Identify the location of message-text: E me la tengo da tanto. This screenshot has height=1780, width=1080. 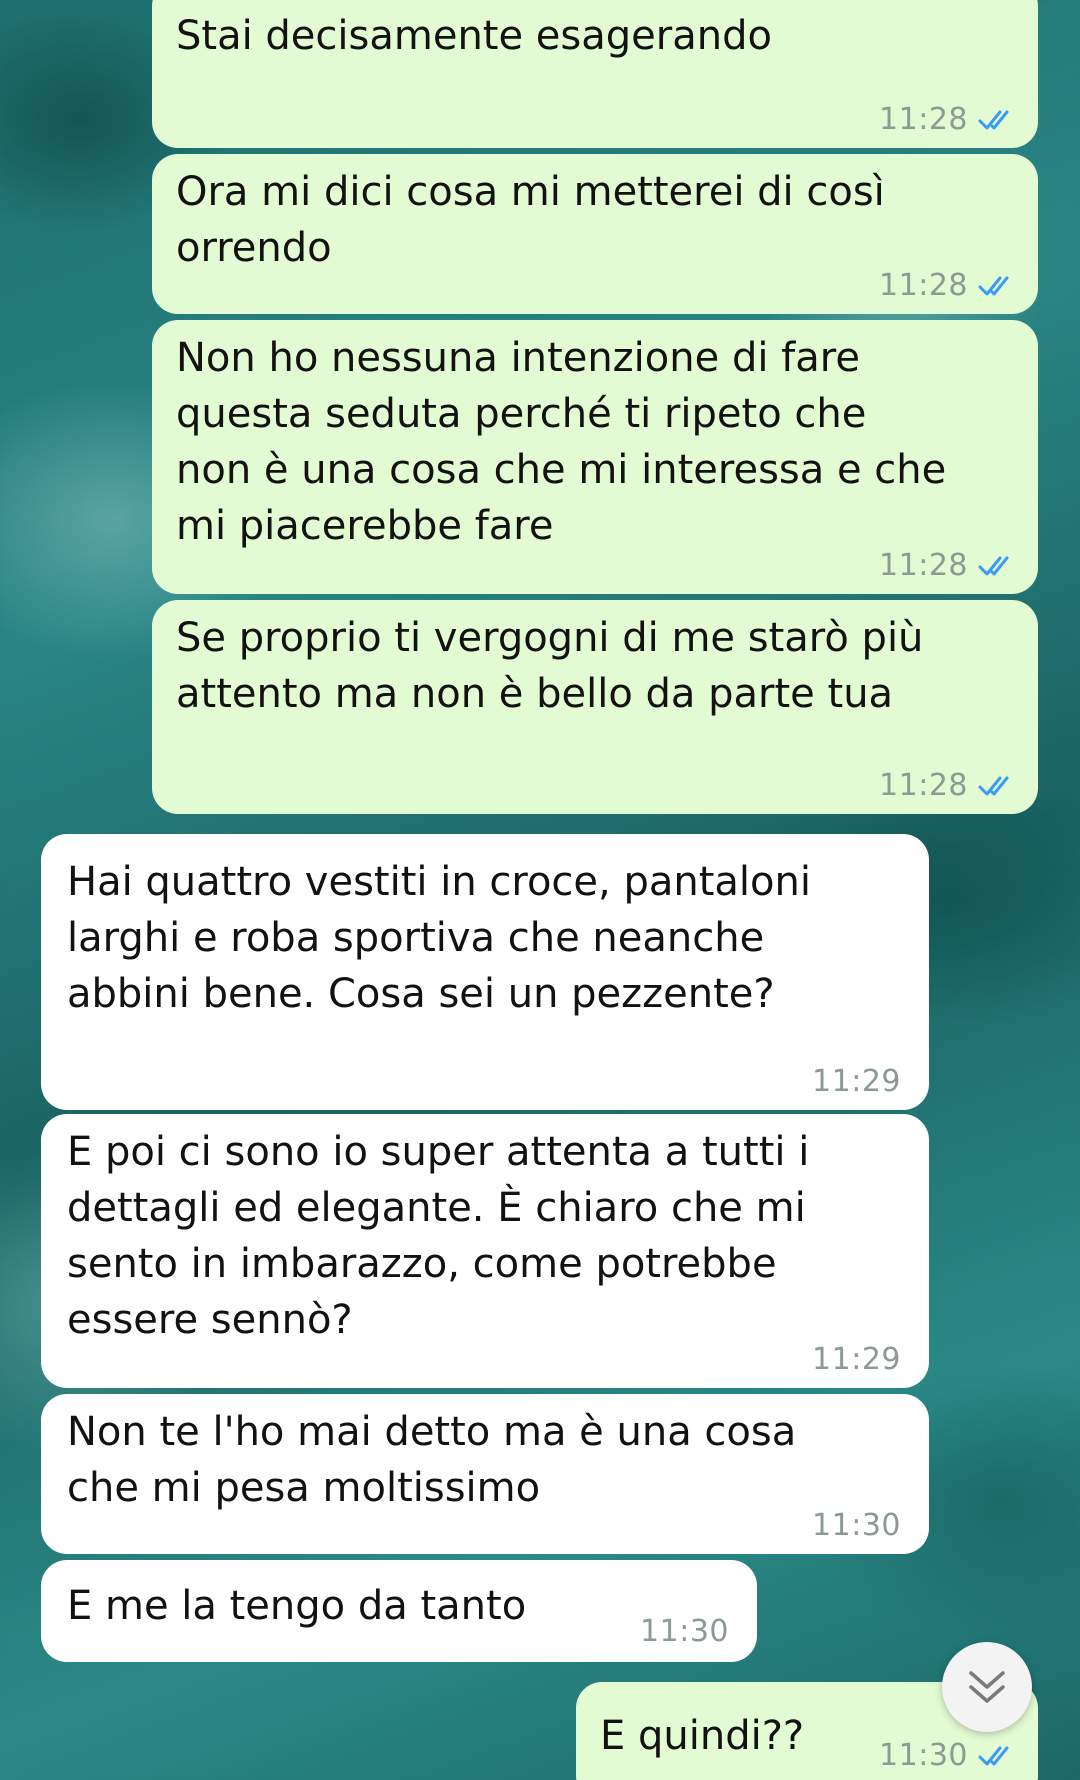
(297, 1606).